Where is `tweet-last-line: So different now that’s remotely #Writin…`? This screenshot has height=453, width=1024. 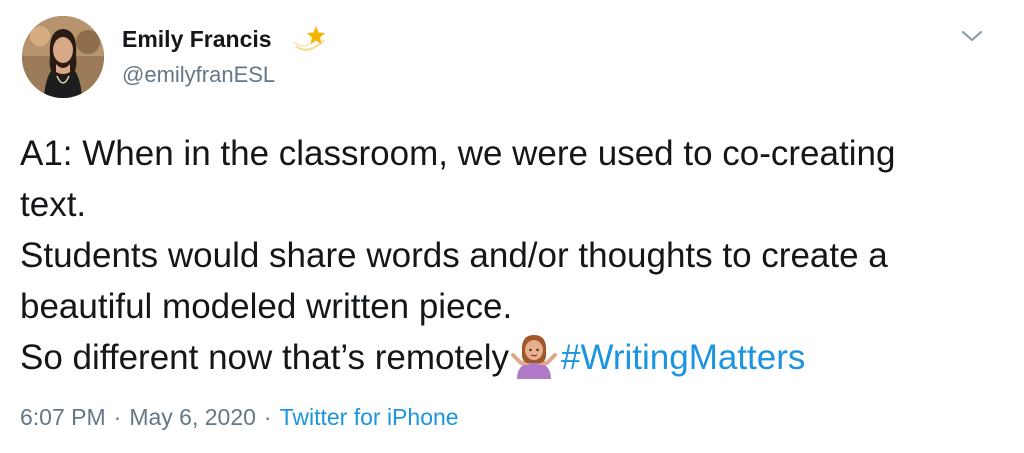 tweet-last-line: So different now that’s remotely #Writin… is located at coordinates (510, 357).